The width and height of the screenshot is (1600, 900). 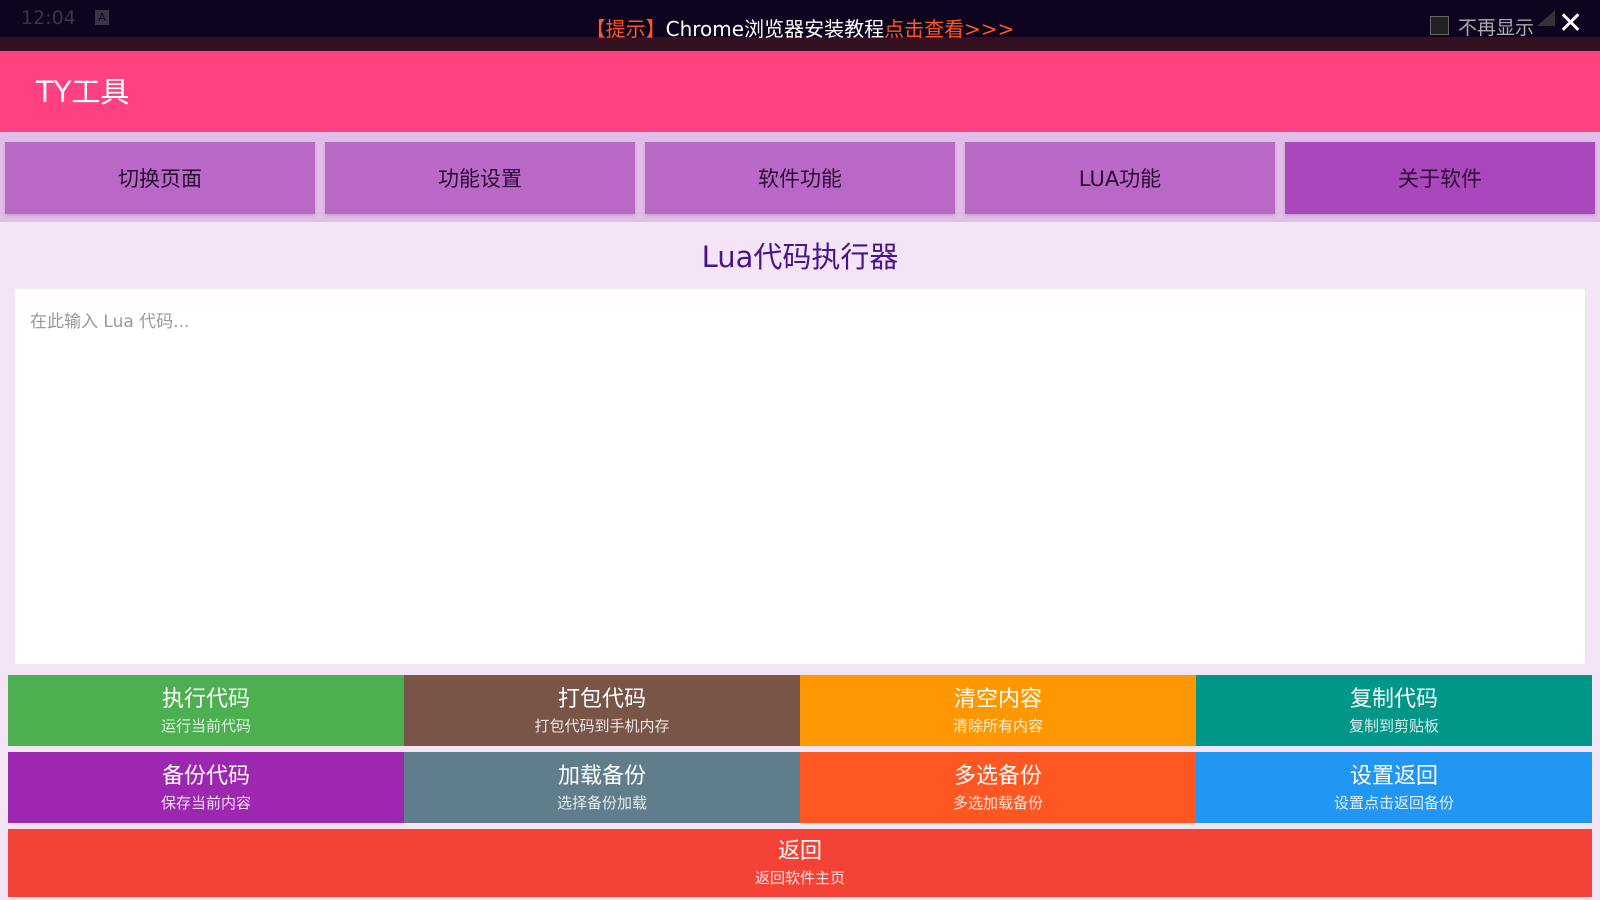 I want to click on backup-code-button: 备份代码保存当前内容, so click(x=206, y=787).